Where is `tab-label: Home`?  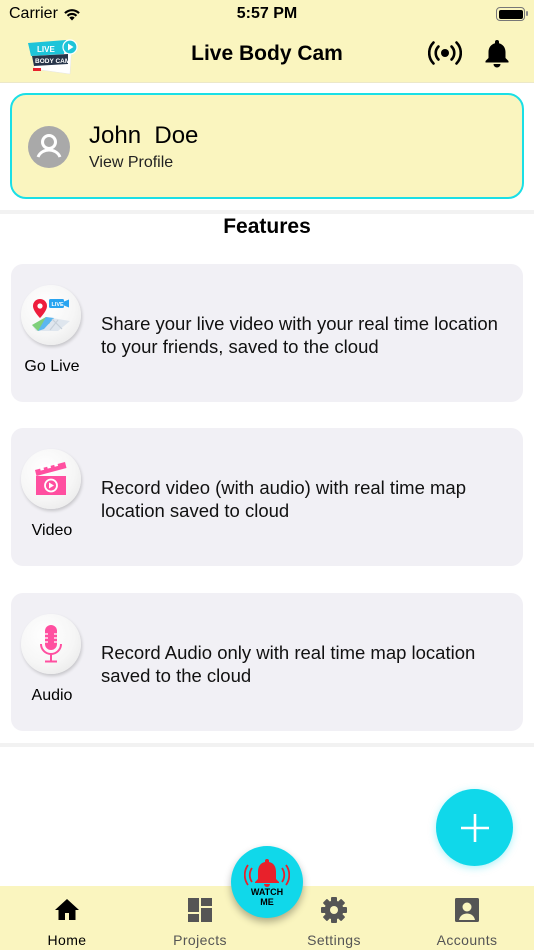
tab-label: Home is located at coordinates (67, 940).